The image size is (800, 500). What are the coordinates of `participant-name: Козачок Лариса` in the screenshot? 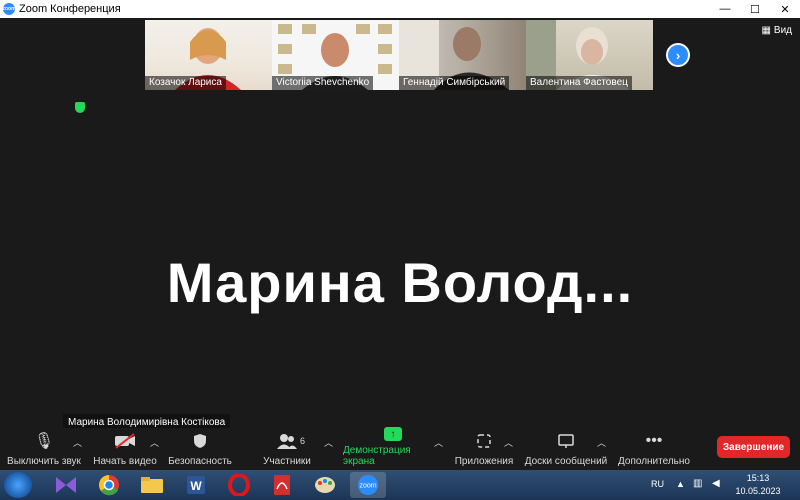 It's located at (185, 83).